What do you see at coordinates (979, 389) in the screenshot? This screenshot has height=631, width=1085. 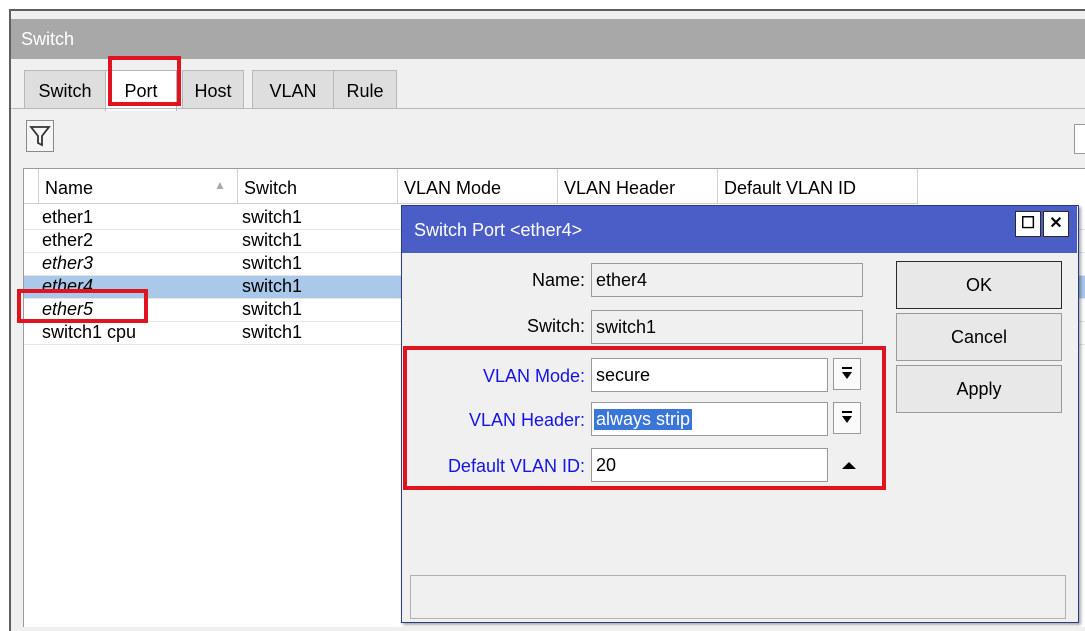 I see `apply-button: Apply` at bounding box center [979, 389].